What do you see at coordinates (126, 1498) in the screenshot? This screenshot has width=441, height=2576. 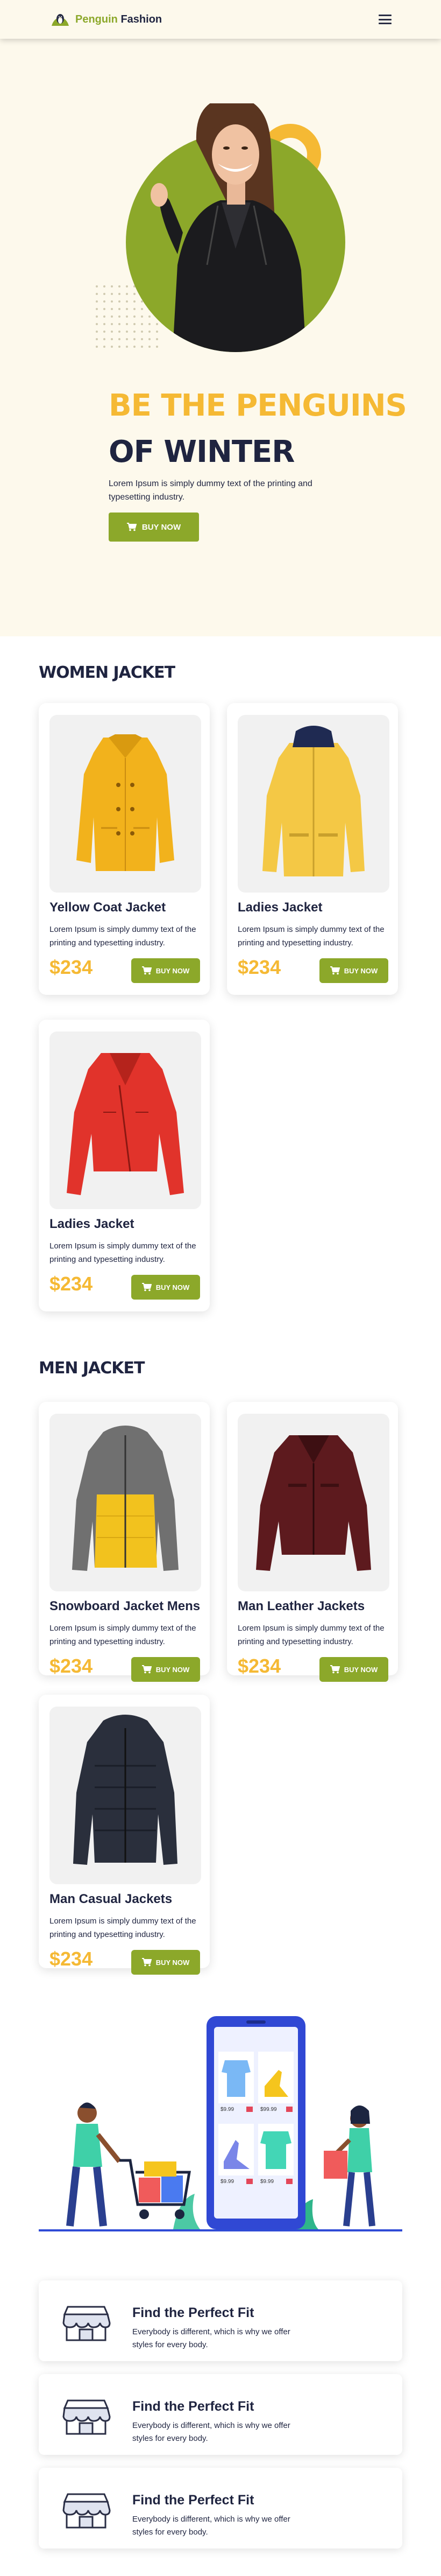 I see `snowboard-jacket-image` at bounding box center [126, 1498].